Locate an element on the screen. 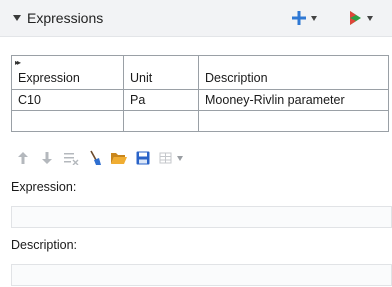 This screenshot has height=287, width=392. clear-brush-icon is located at coordinates (95, 157).